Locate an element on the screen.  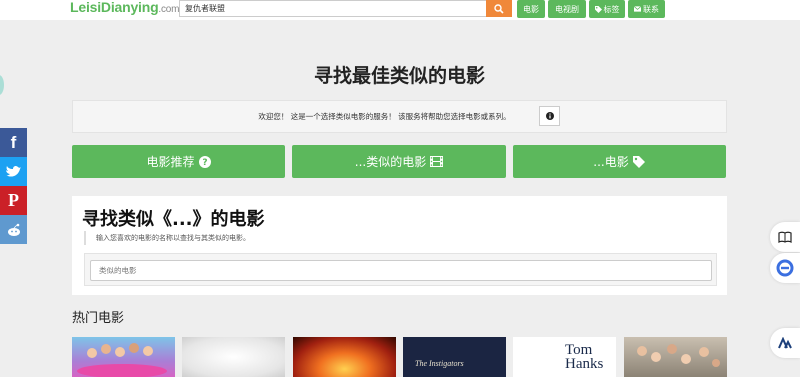
nav-contact: 联系 is located at coordinates (646, 9).